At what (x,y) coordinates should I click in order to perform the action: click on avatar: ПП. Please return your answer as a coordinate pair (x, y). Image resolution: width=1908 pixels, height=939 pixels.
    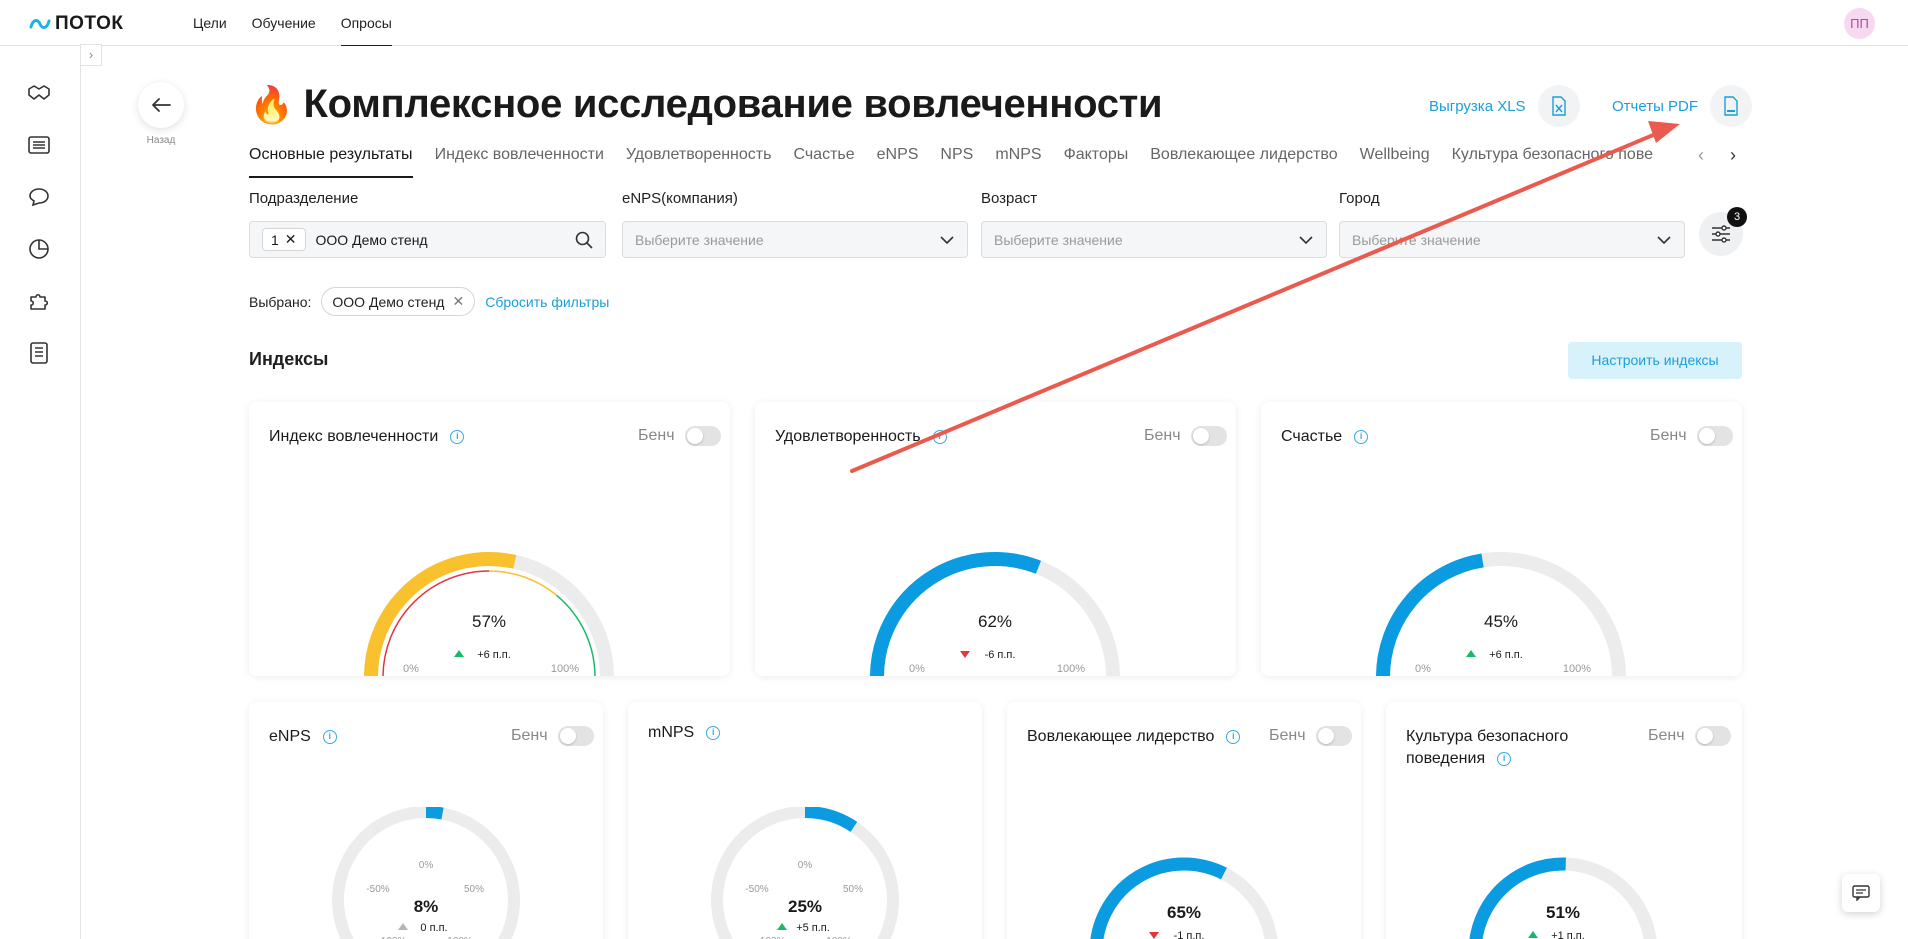
    Looking at the image, I should click on (1859, 23).